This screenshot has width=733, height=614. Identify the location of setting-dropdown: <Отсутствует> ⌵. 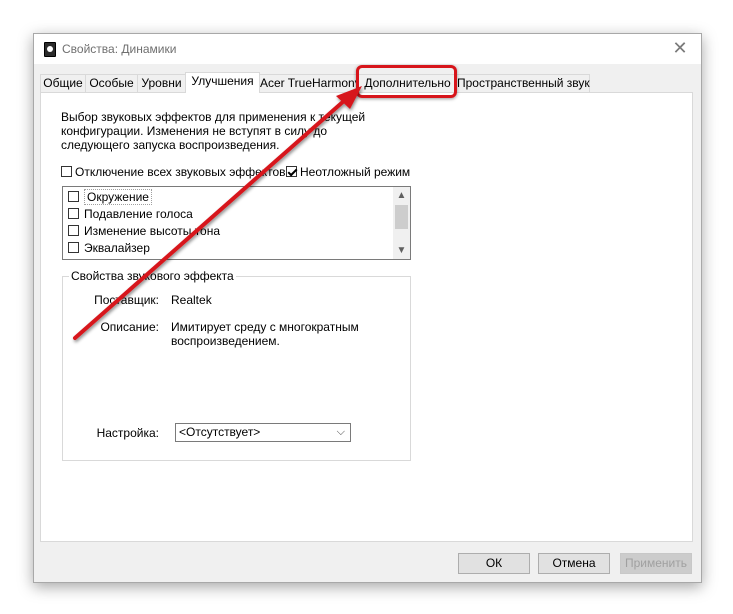
(263, 432).